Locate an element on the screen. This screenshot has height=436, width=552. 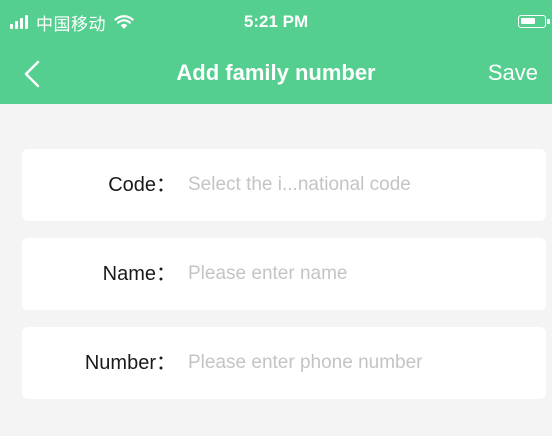
number-label: Number： is located at coordinates (130, 363).